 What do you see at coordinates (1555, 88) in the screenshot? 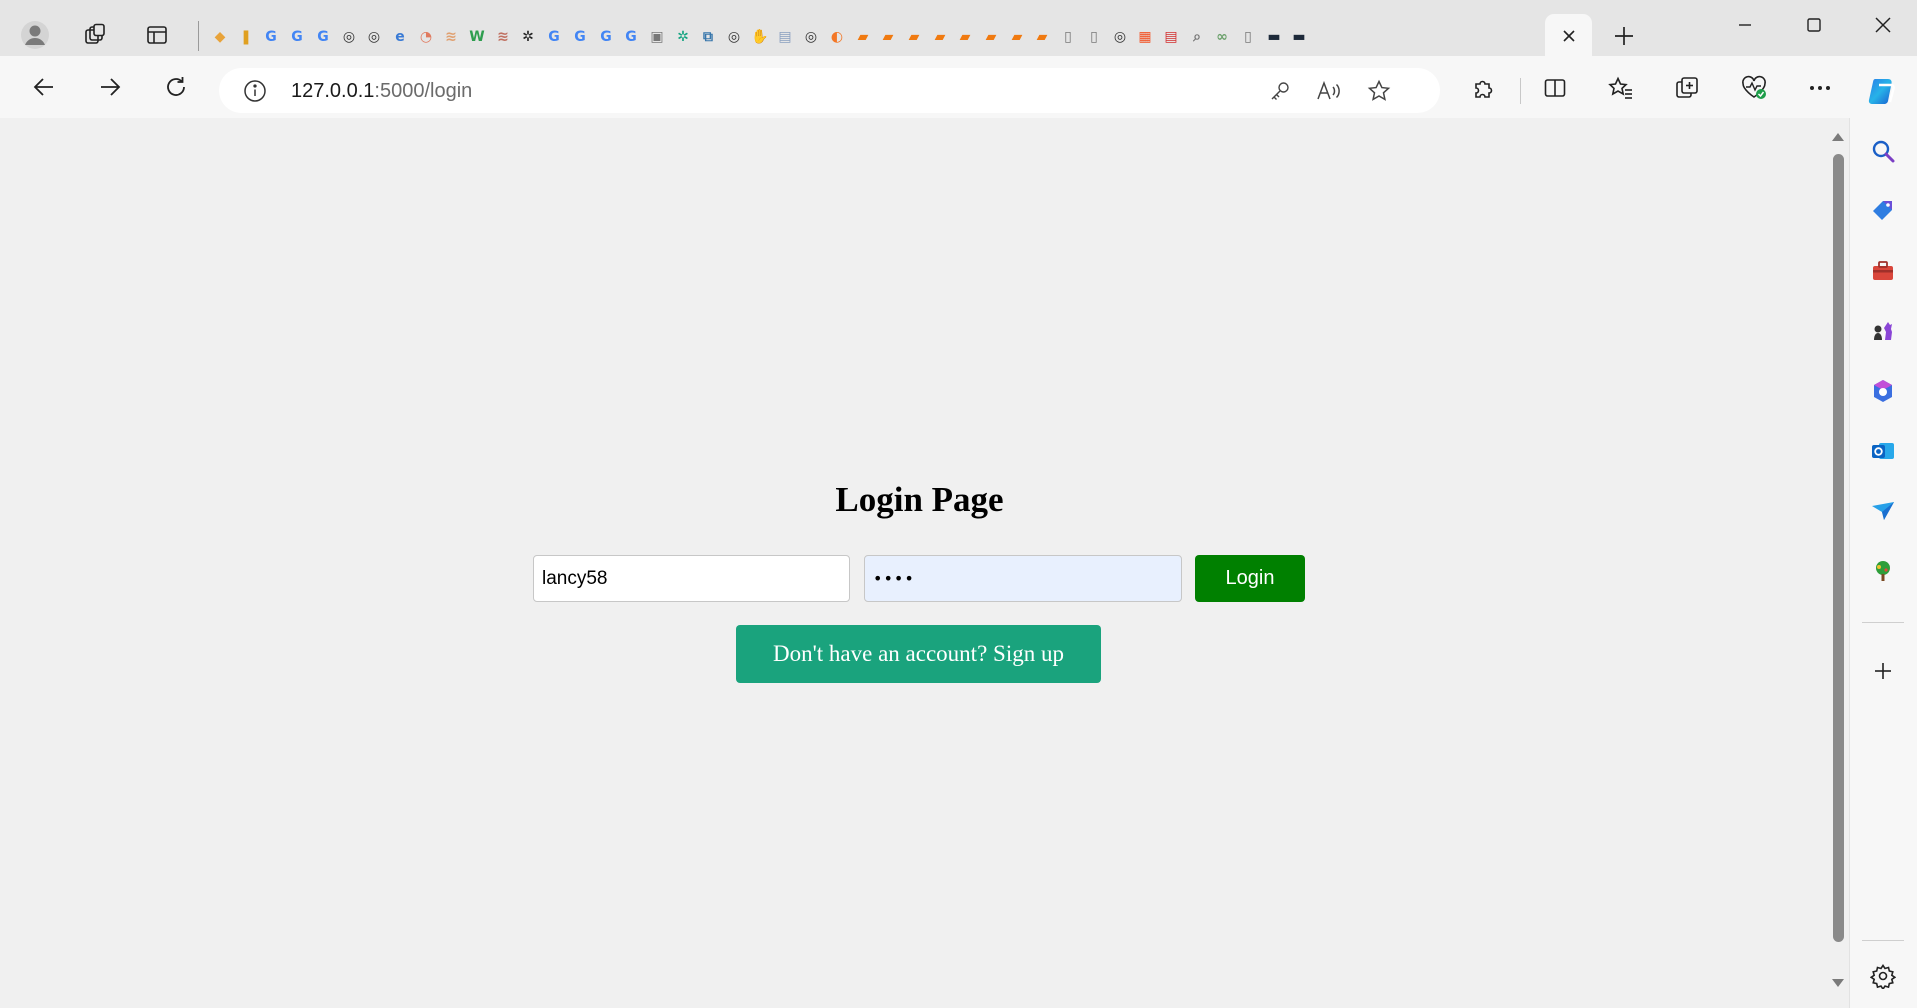
I see `split-screen-icon` at bounding box center [1555, 88].